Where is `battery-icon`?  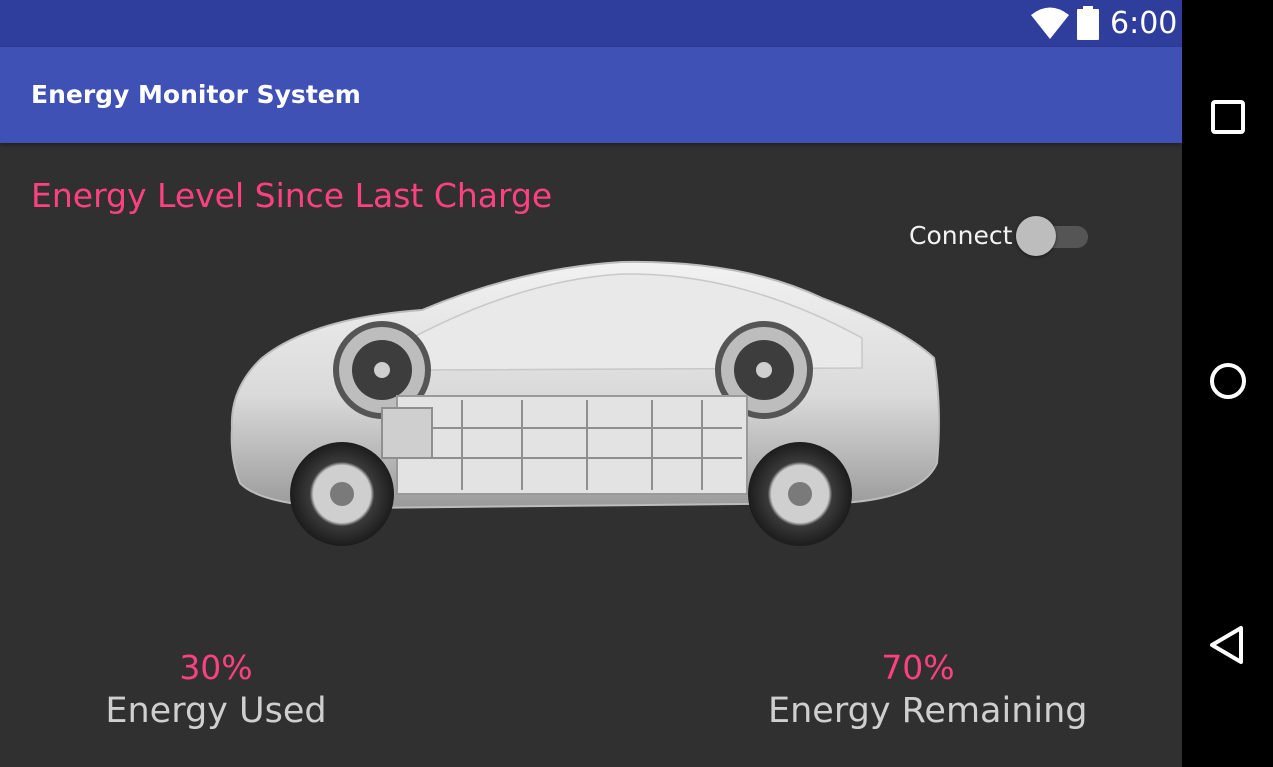
battery-icon is located at coordinates (1088, 23).